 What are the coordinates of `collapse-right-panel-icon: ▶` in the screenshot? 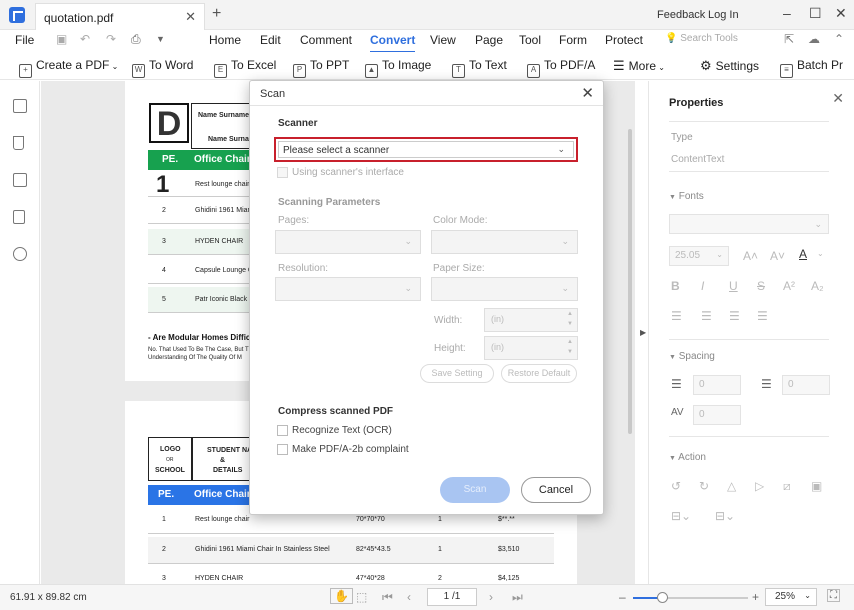 It's located at (643, 332).